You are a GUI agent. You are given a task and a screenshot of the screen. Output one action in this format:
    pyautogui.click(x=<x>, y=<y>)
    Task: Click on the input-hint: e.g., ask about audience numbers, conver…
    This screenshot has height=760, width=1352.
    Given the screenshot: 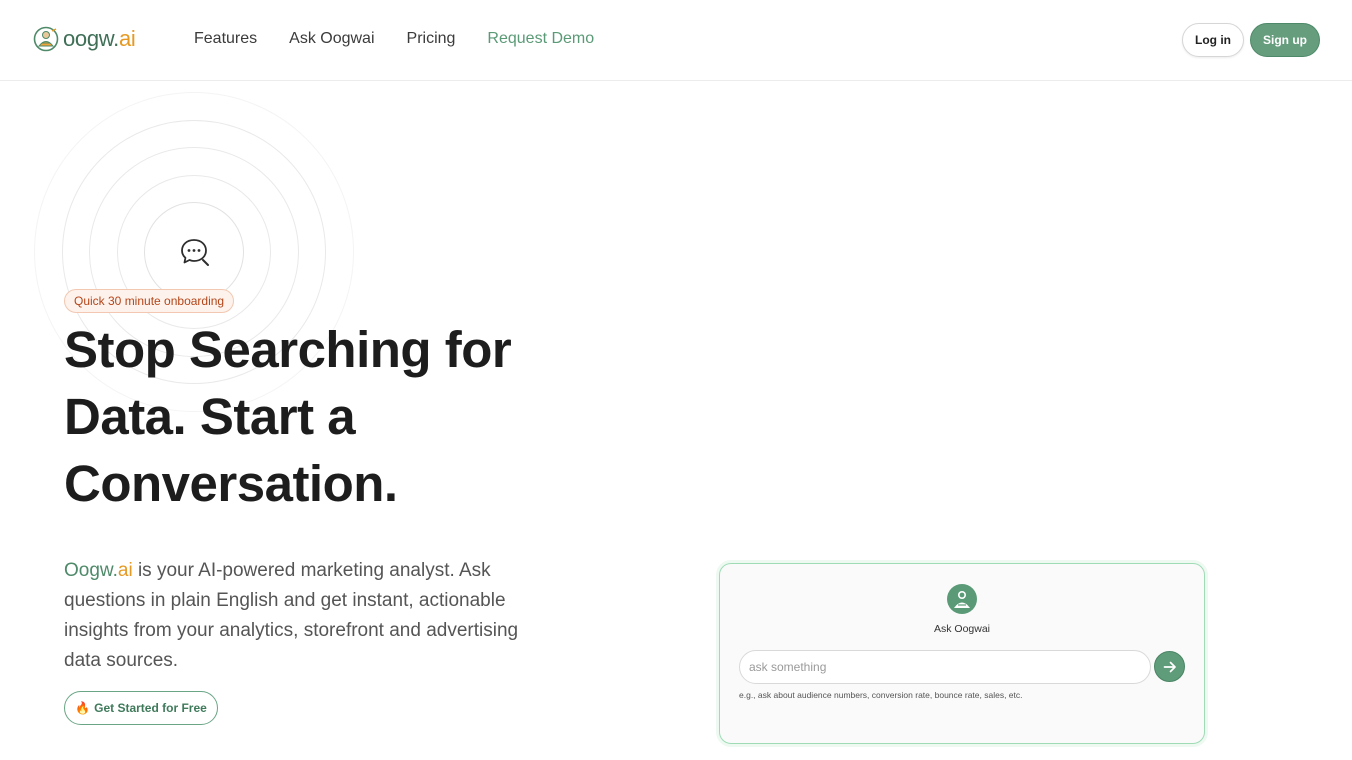 What is the action you would take?
    pyautogui.click(x=881, y=695)
    